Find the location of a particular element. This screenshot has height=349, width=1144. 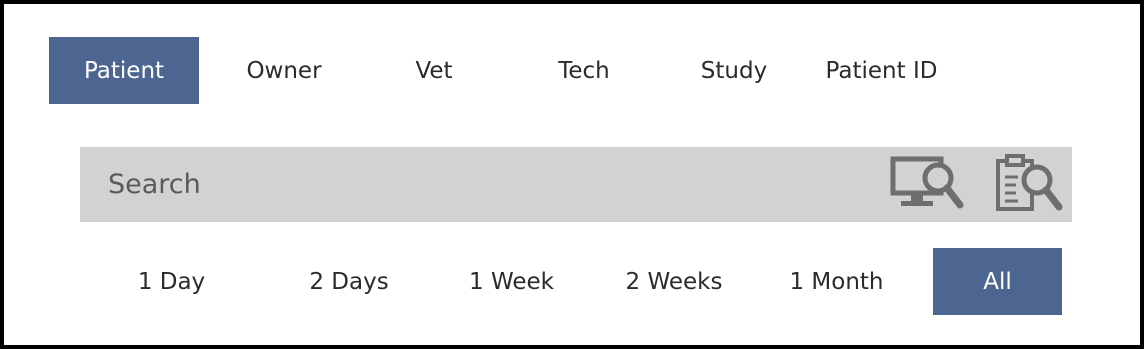

range-1-week: 1 Week is located at coordinates (511, 281).